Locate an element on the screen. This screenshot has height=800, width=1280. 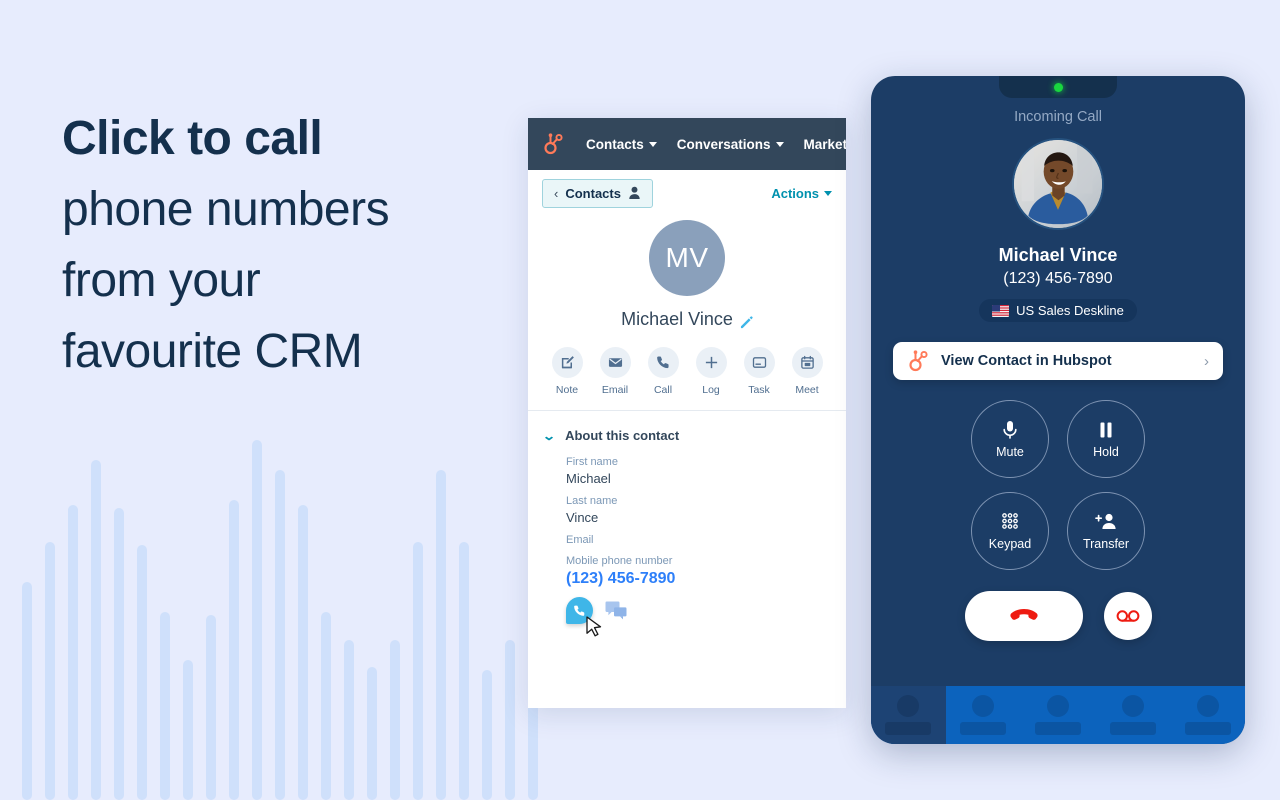
keypad-icon is located at coordinates (1010, 521).